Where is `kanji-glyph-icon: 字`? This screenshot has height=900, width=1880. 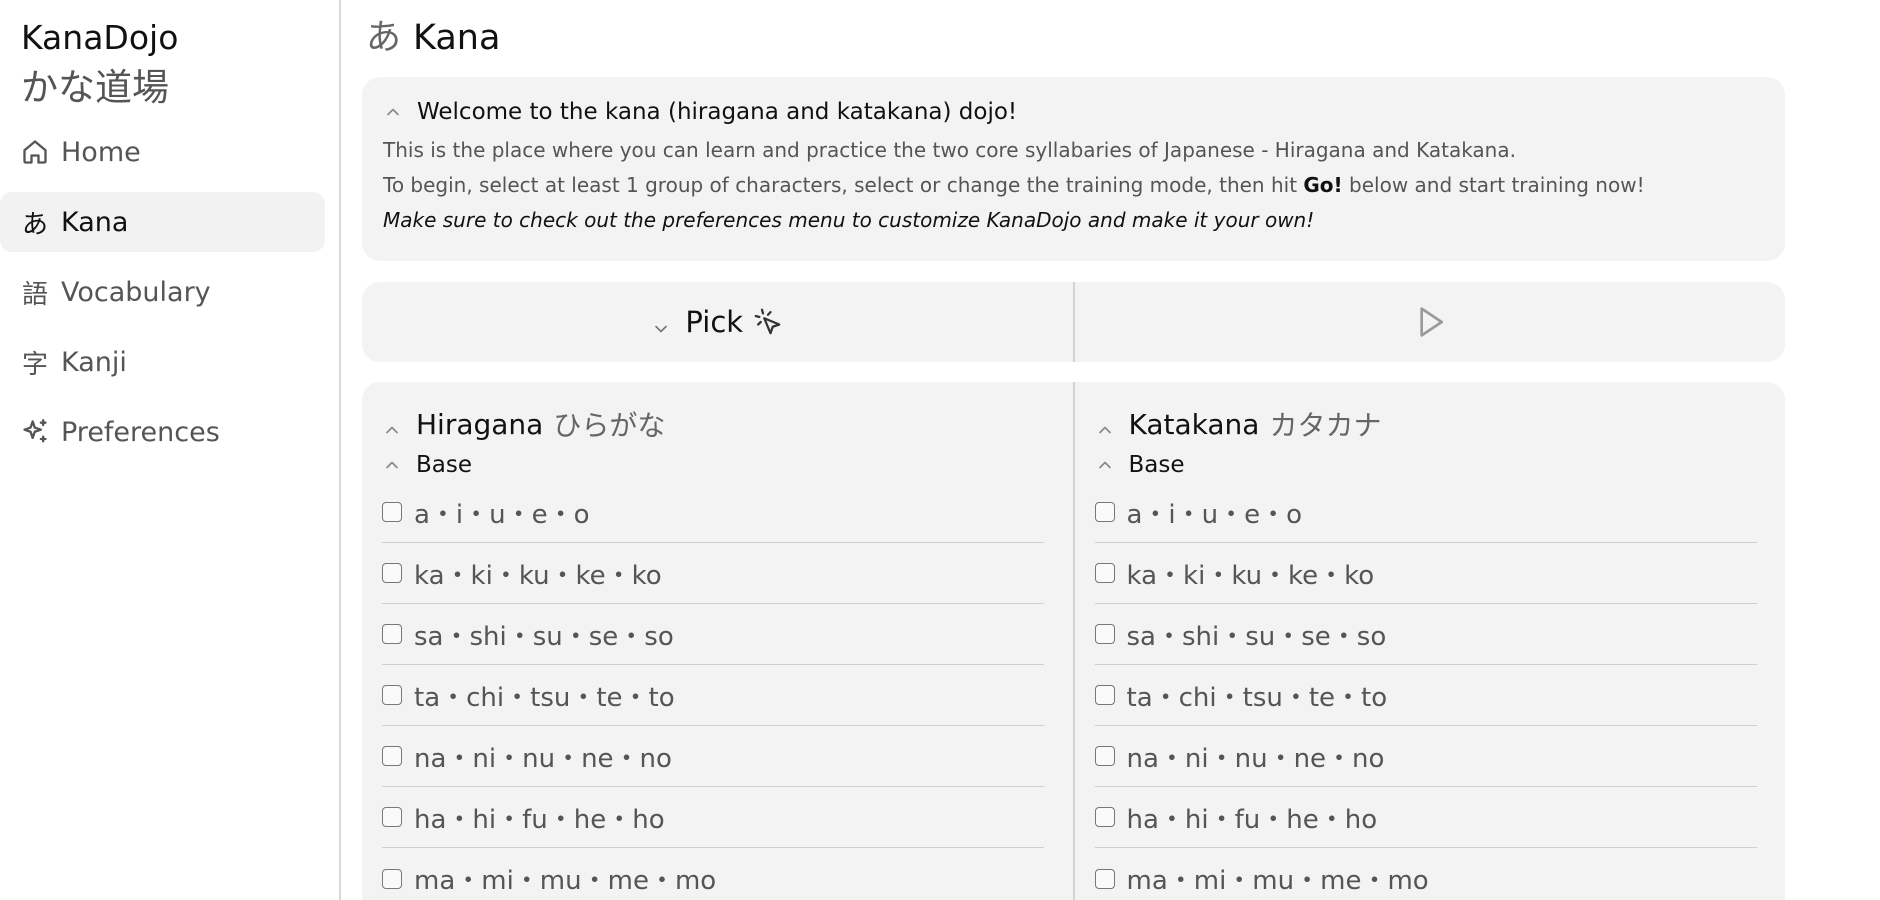 kanji-glyph-icon: 字 is located at coordinates (34, 364).